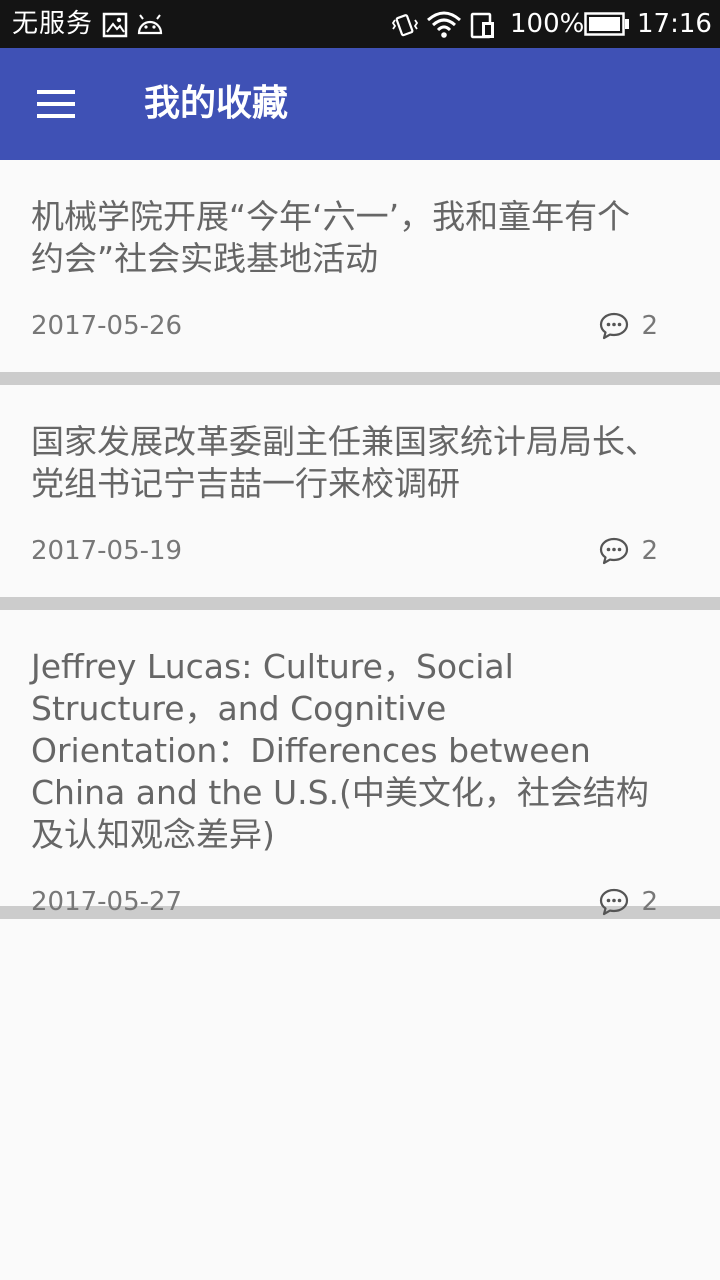  What do you see at coordinates (107, 902) in the screenshot?
I see `article-date: 2017-05-27` at bounding box center [107, 902].